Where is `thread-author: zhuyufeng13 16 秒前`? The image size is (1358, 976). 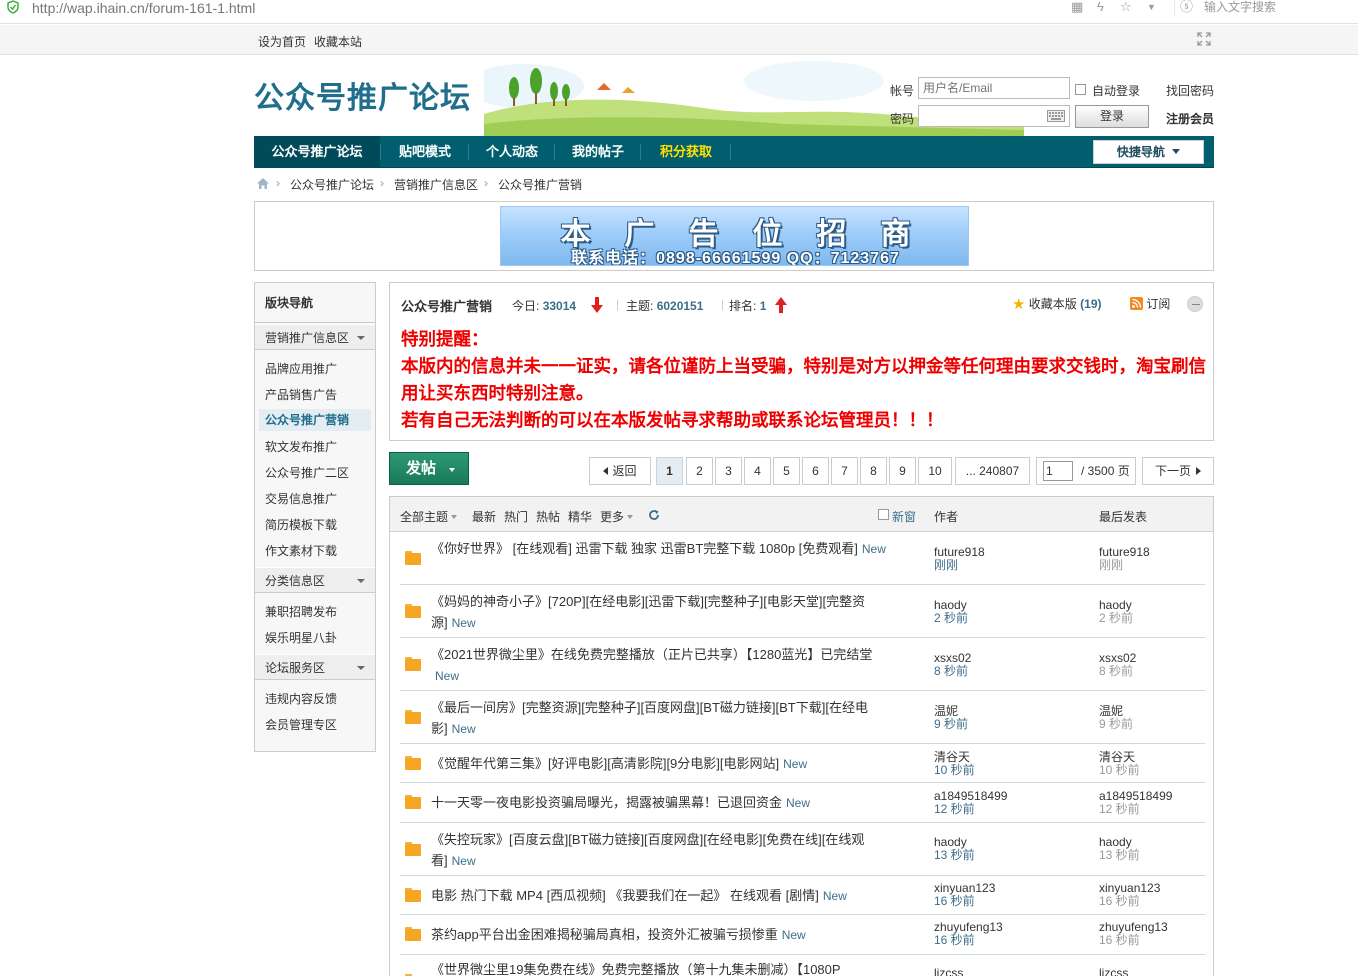
thread-author: zhuyufeng13 16 秒前 is located at coordinates (968, 934).